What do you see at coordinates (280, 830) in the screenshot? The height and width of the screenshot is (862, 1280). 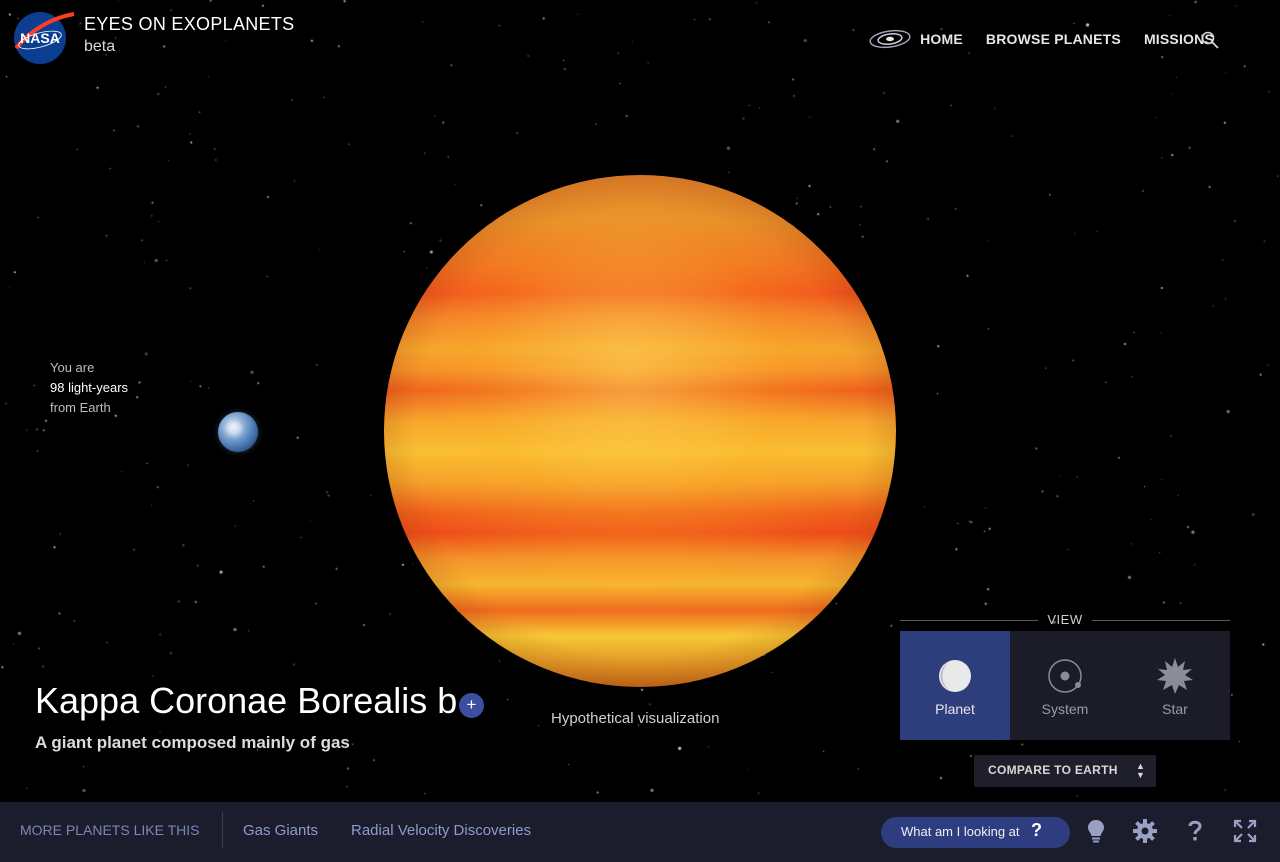 I see `category-link-gas-giants: Gas Giants` at bounding box center [280, 830].